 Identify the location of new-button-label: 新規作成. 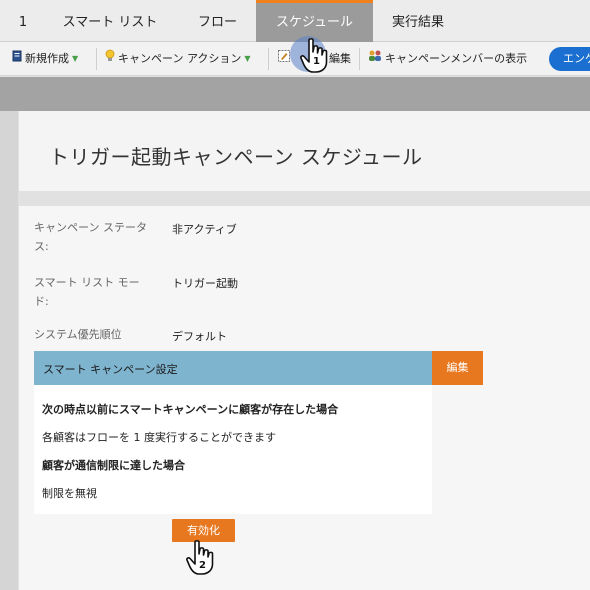
(47, 58).